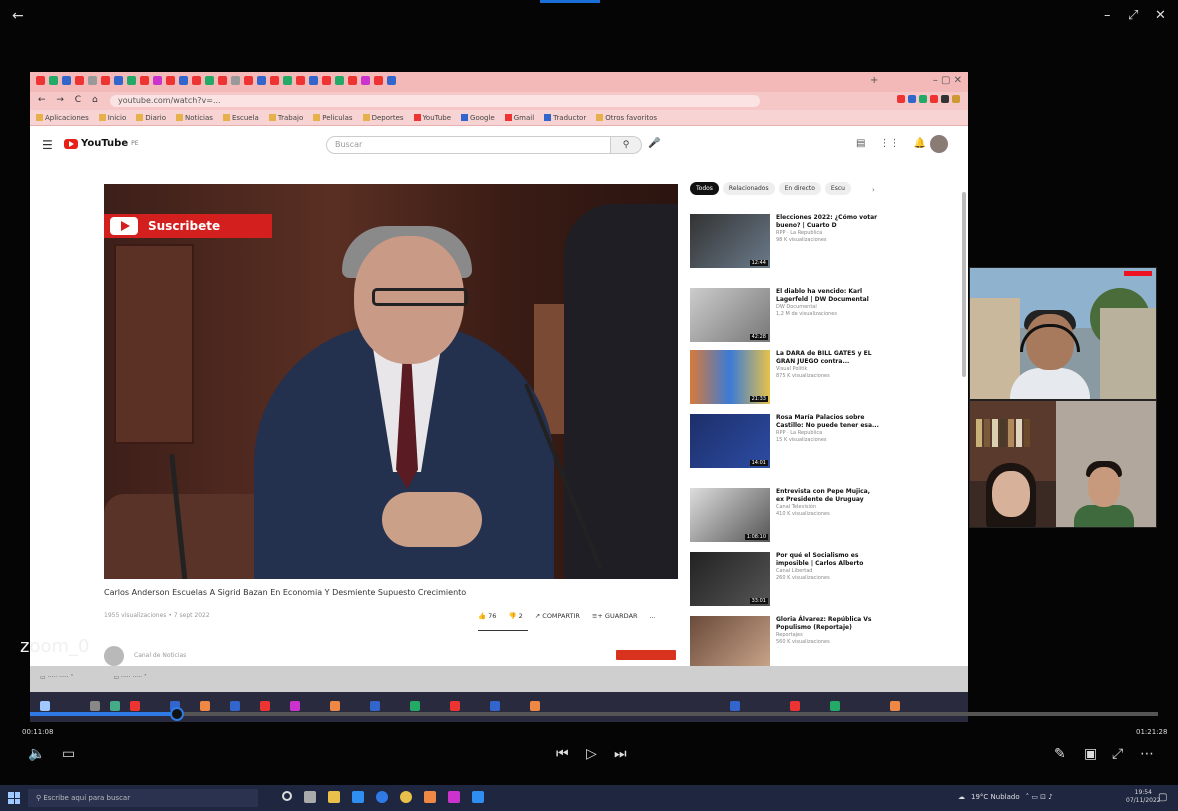  Describe the element at coordinates (626, 145) in the screenshot. I see `search-button: ⚲` at that location.